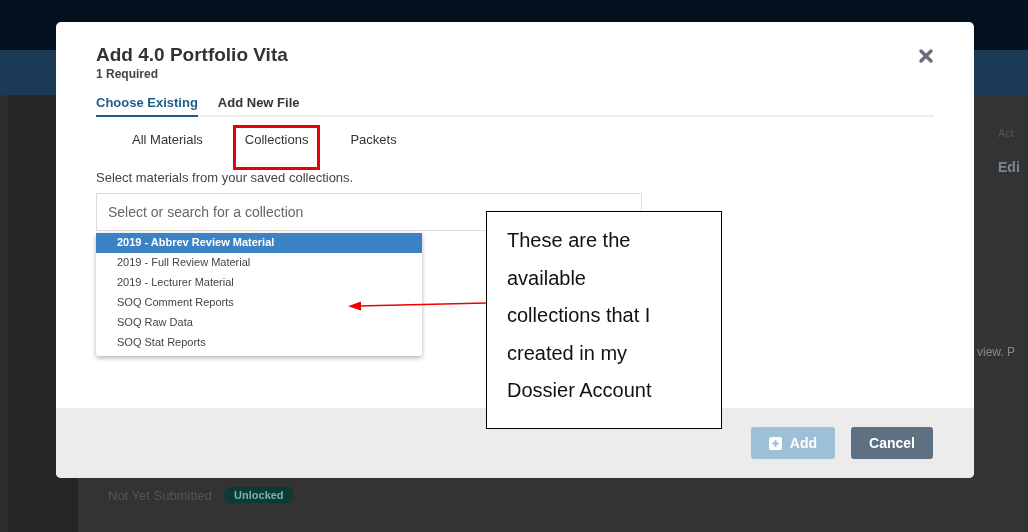 Image resolution: width=1028 pixels, height=532 pixels. I want to click on dropdown-option: 2019 - Abbrev Review Material, so click(259, 243).